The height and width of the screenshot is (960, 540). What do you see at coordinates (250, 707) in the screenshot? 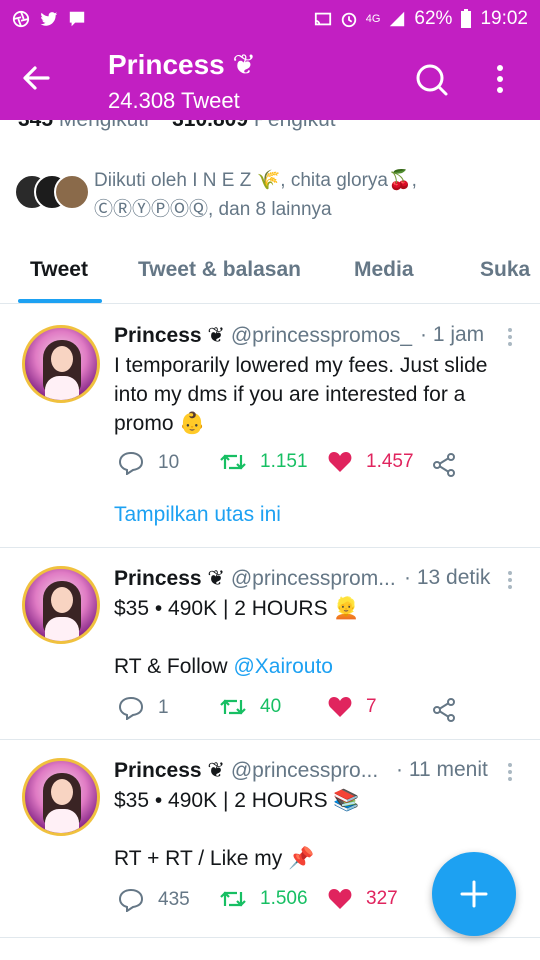
I see `retweet-button: 40` at bounding box center [250, 707].